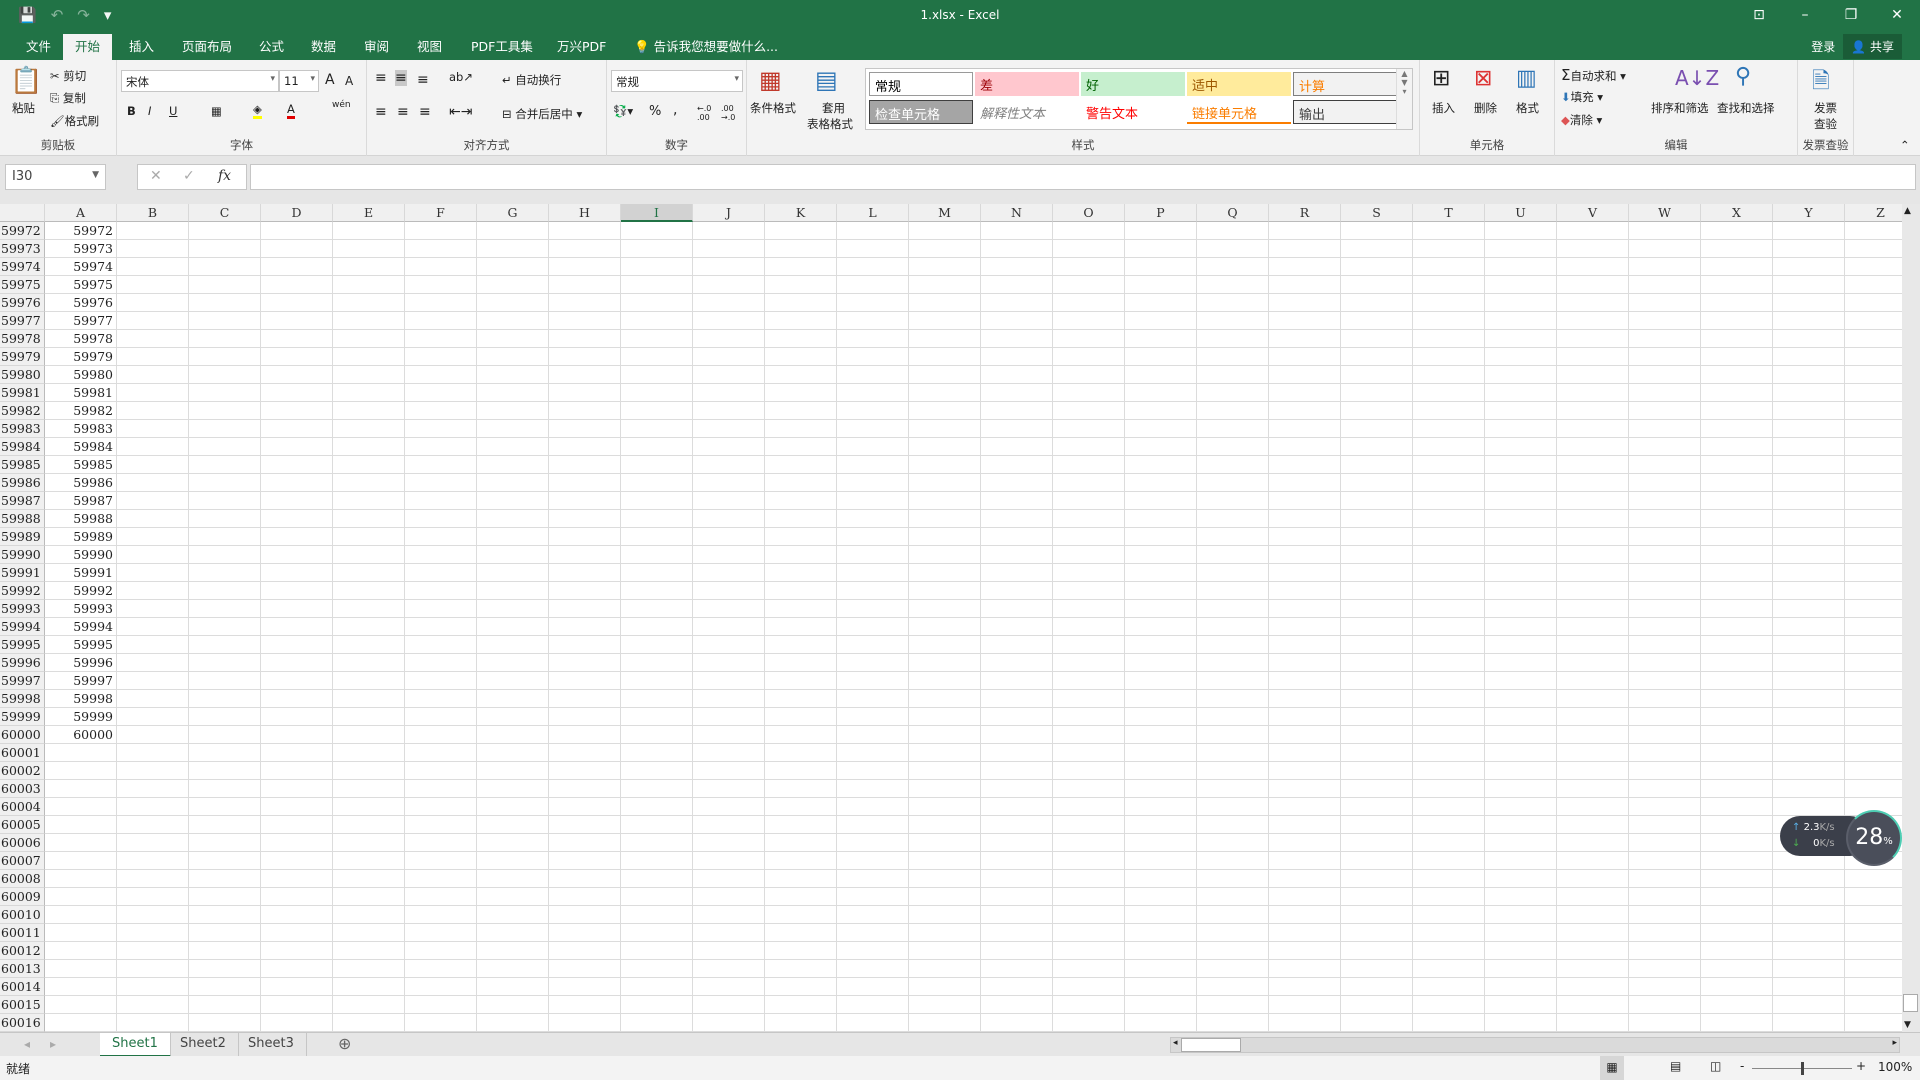 The image size is (1920, 1080). Describe the element at coordinates (1161, 483) in the screenshot. I see `cell-P59986` at that location.